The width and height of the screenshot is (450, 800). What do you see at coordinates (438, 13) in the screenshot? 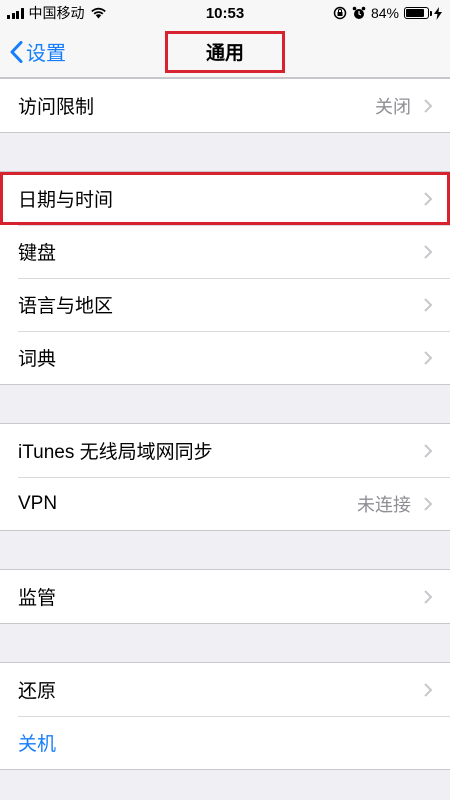
I see `charging-icon` at bounding box center [438, 13].